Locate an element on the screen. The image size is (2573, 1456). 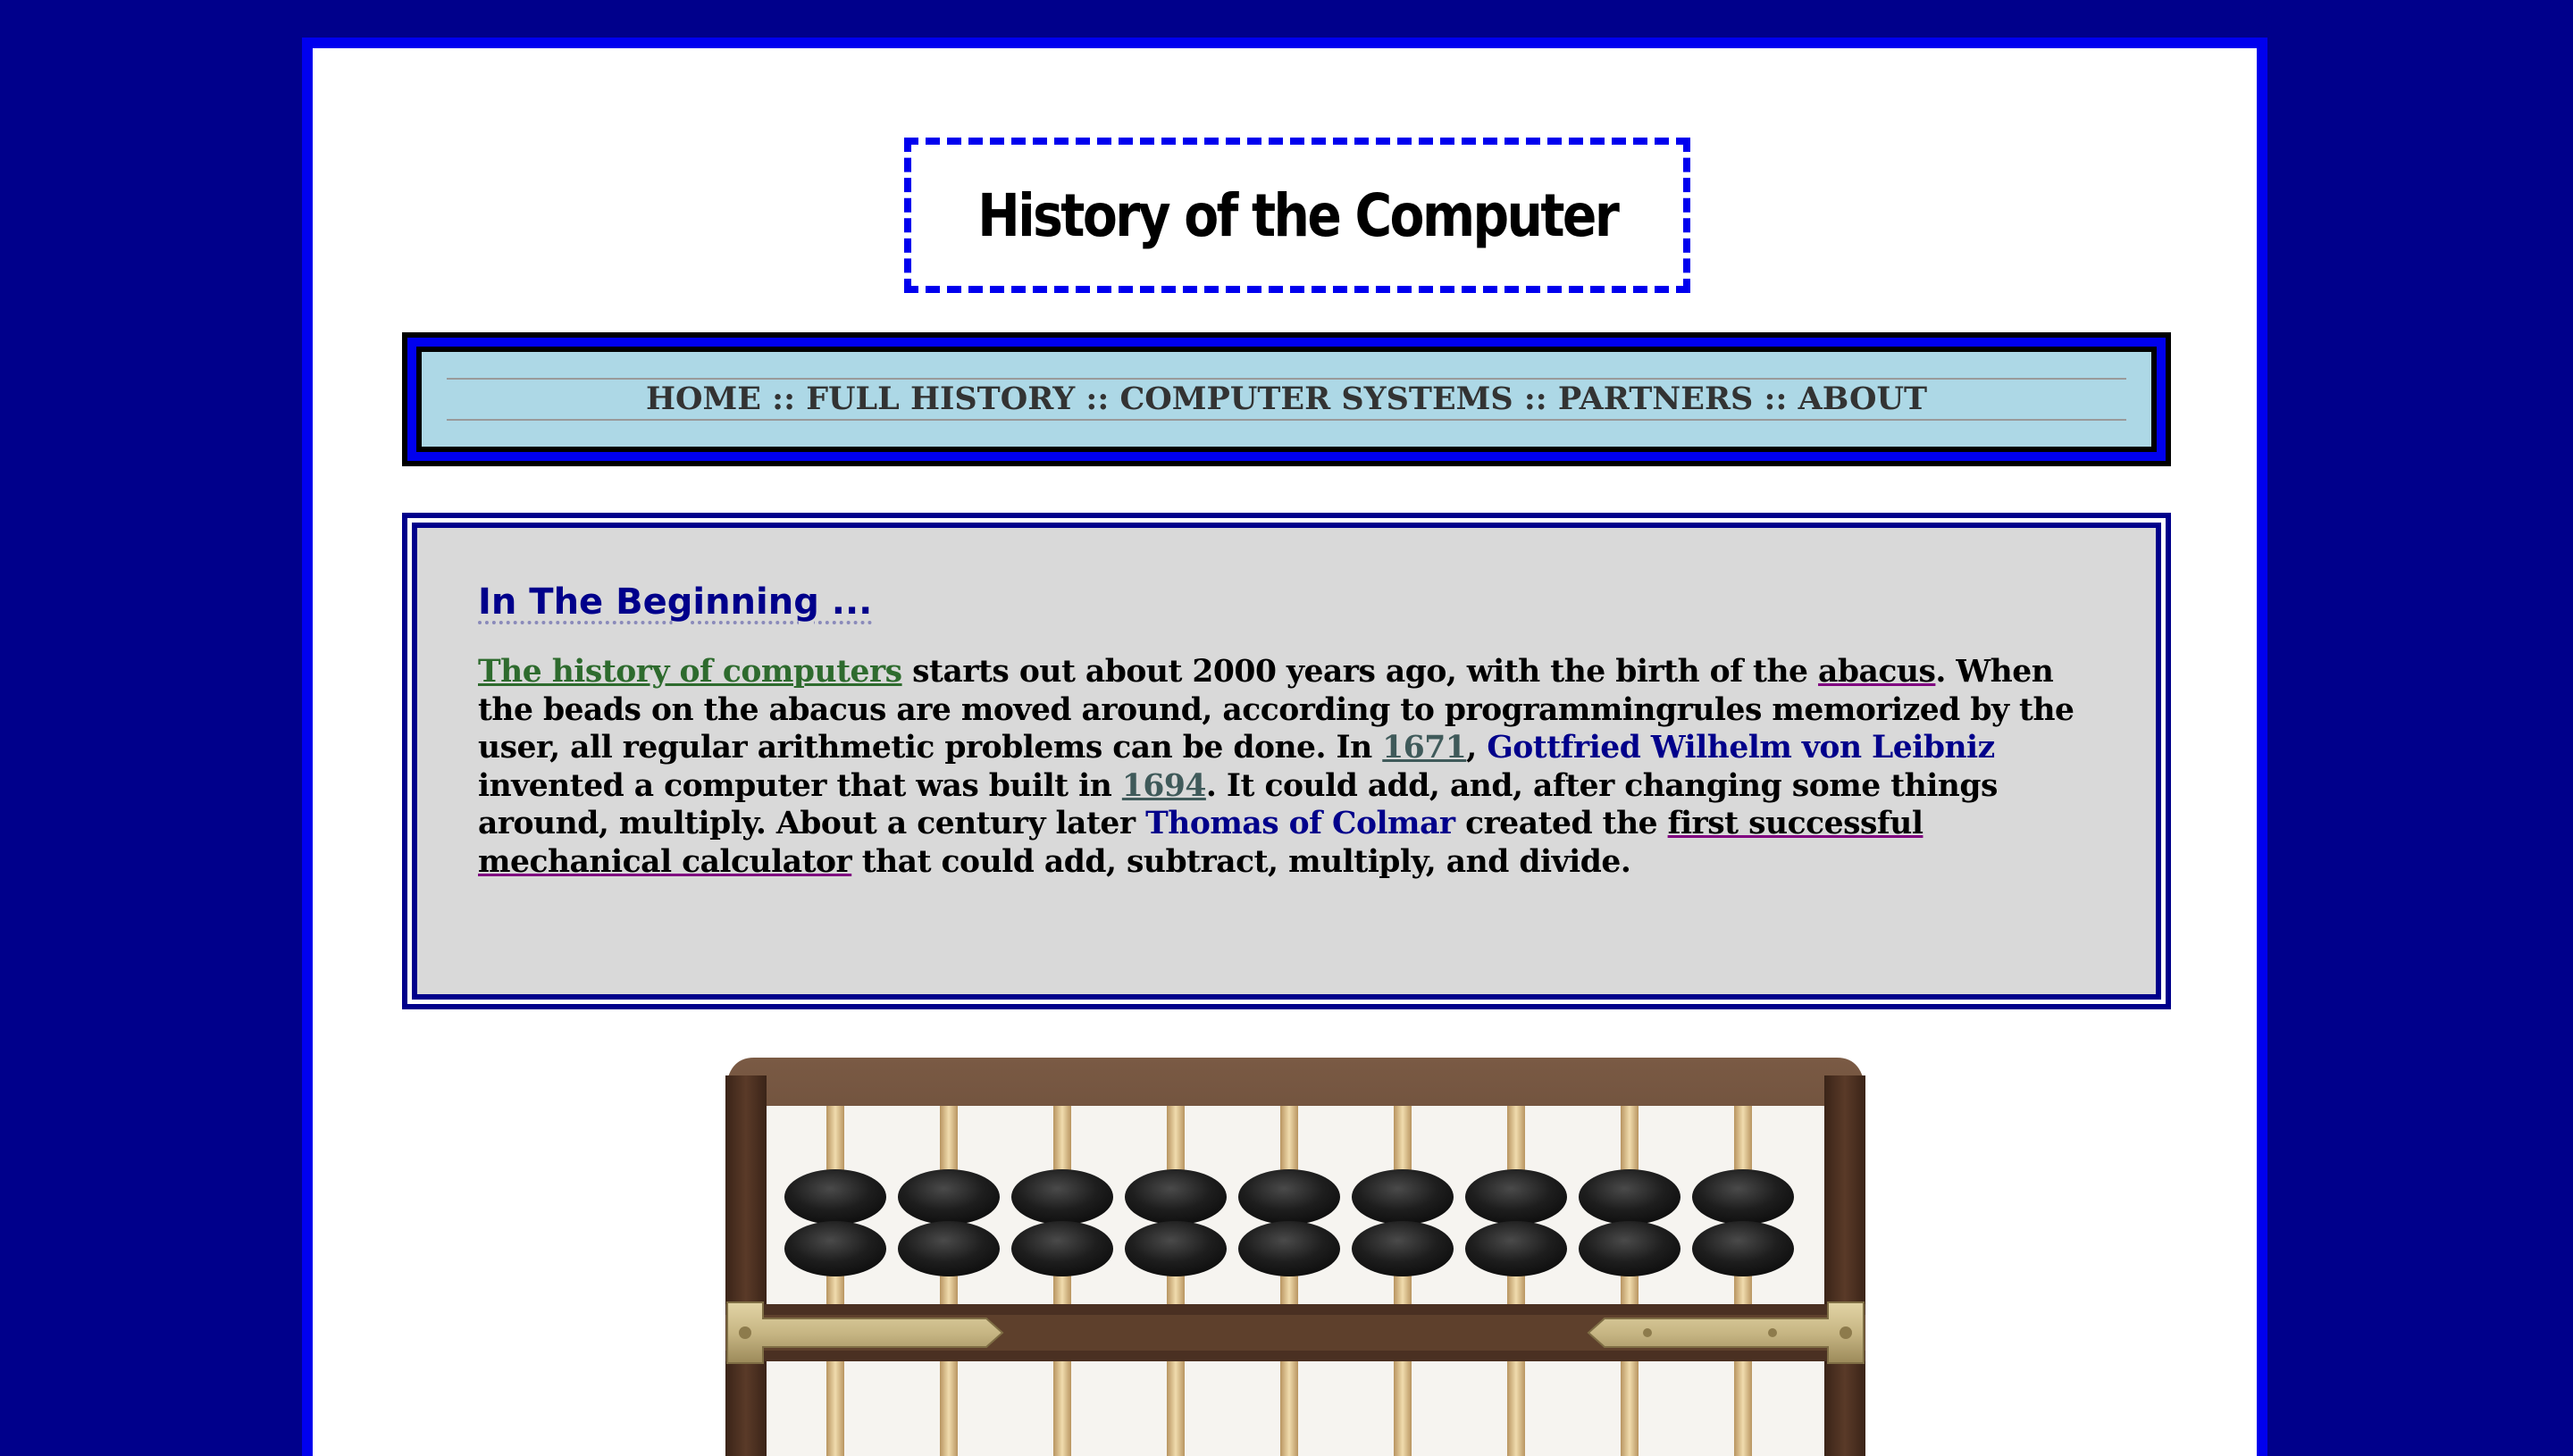
site-title: History of the Computer is located at coordinates (1298, 215).